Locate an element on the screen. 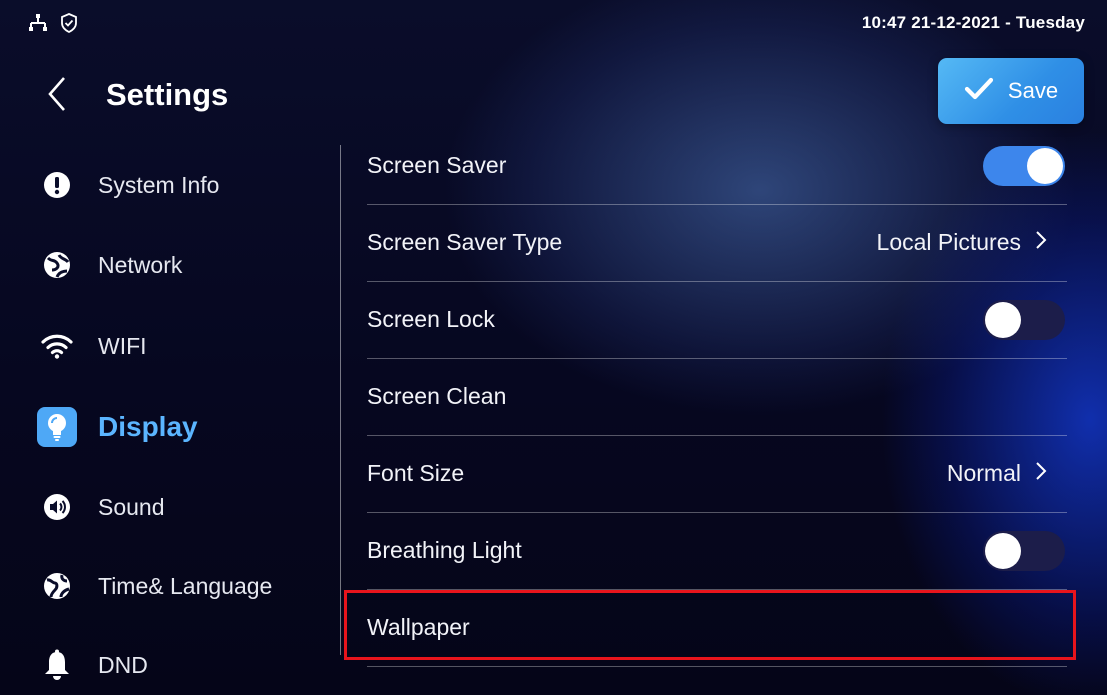 The width and height of the screenshot is (1107, 695). sidebar-item-label: System Info is located at coordinates (159, 184).